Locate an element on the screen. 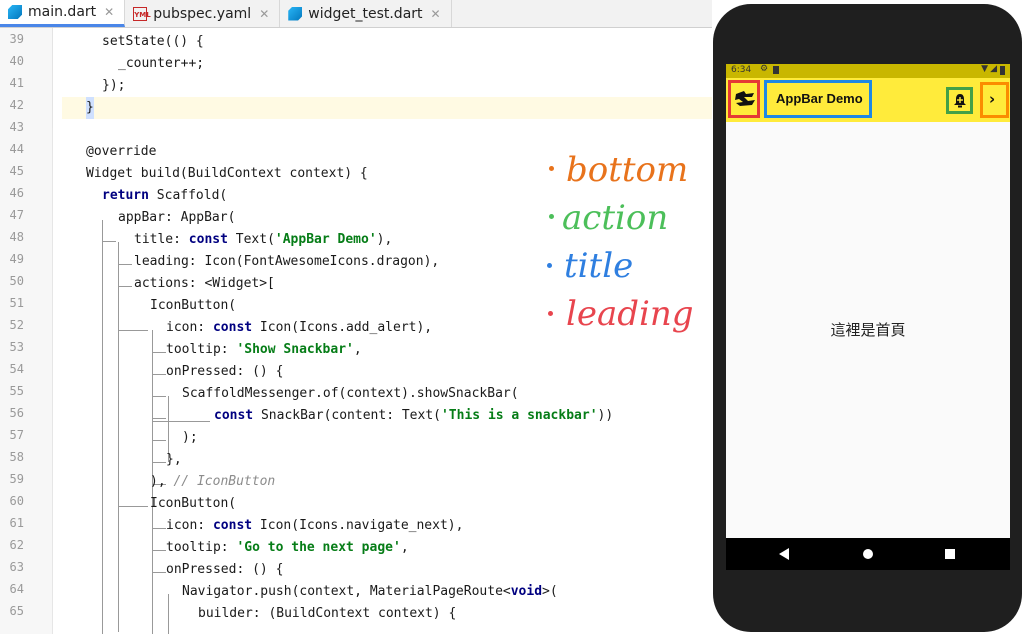 The width and height of the screenshot is (1024, 634). navigate-next-icon: › is located at coordinates (992, 99).